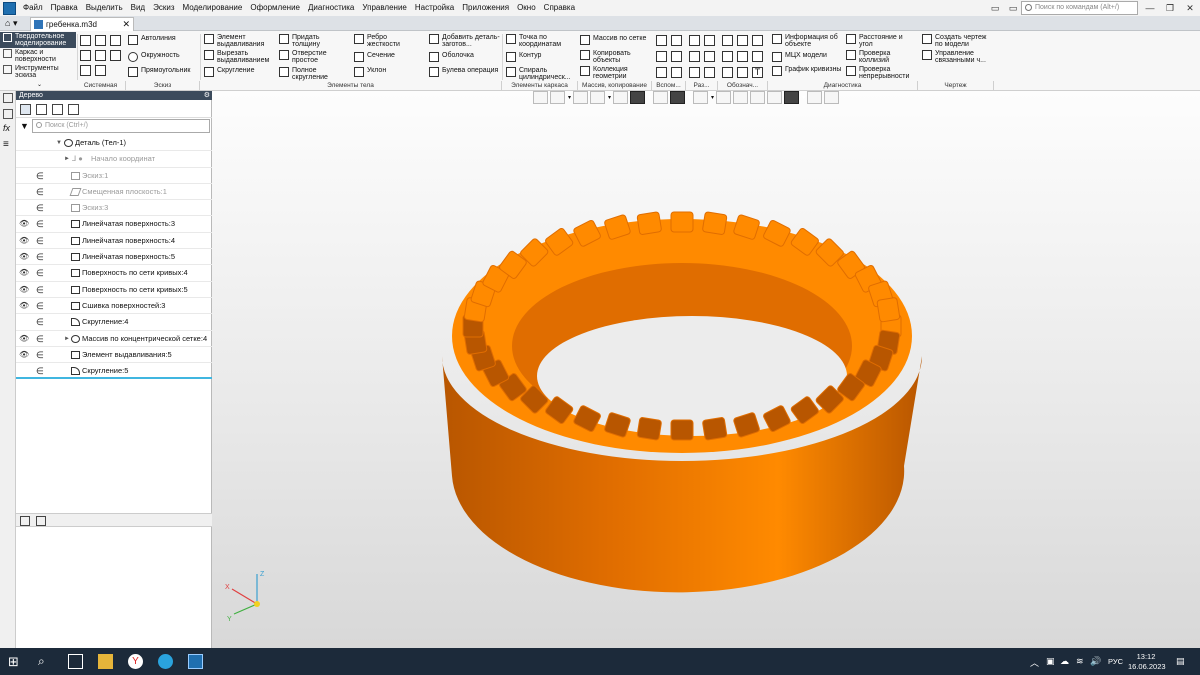 The image size is (1200, 675). I want to click on size-linear-icon, so click(694, 40).